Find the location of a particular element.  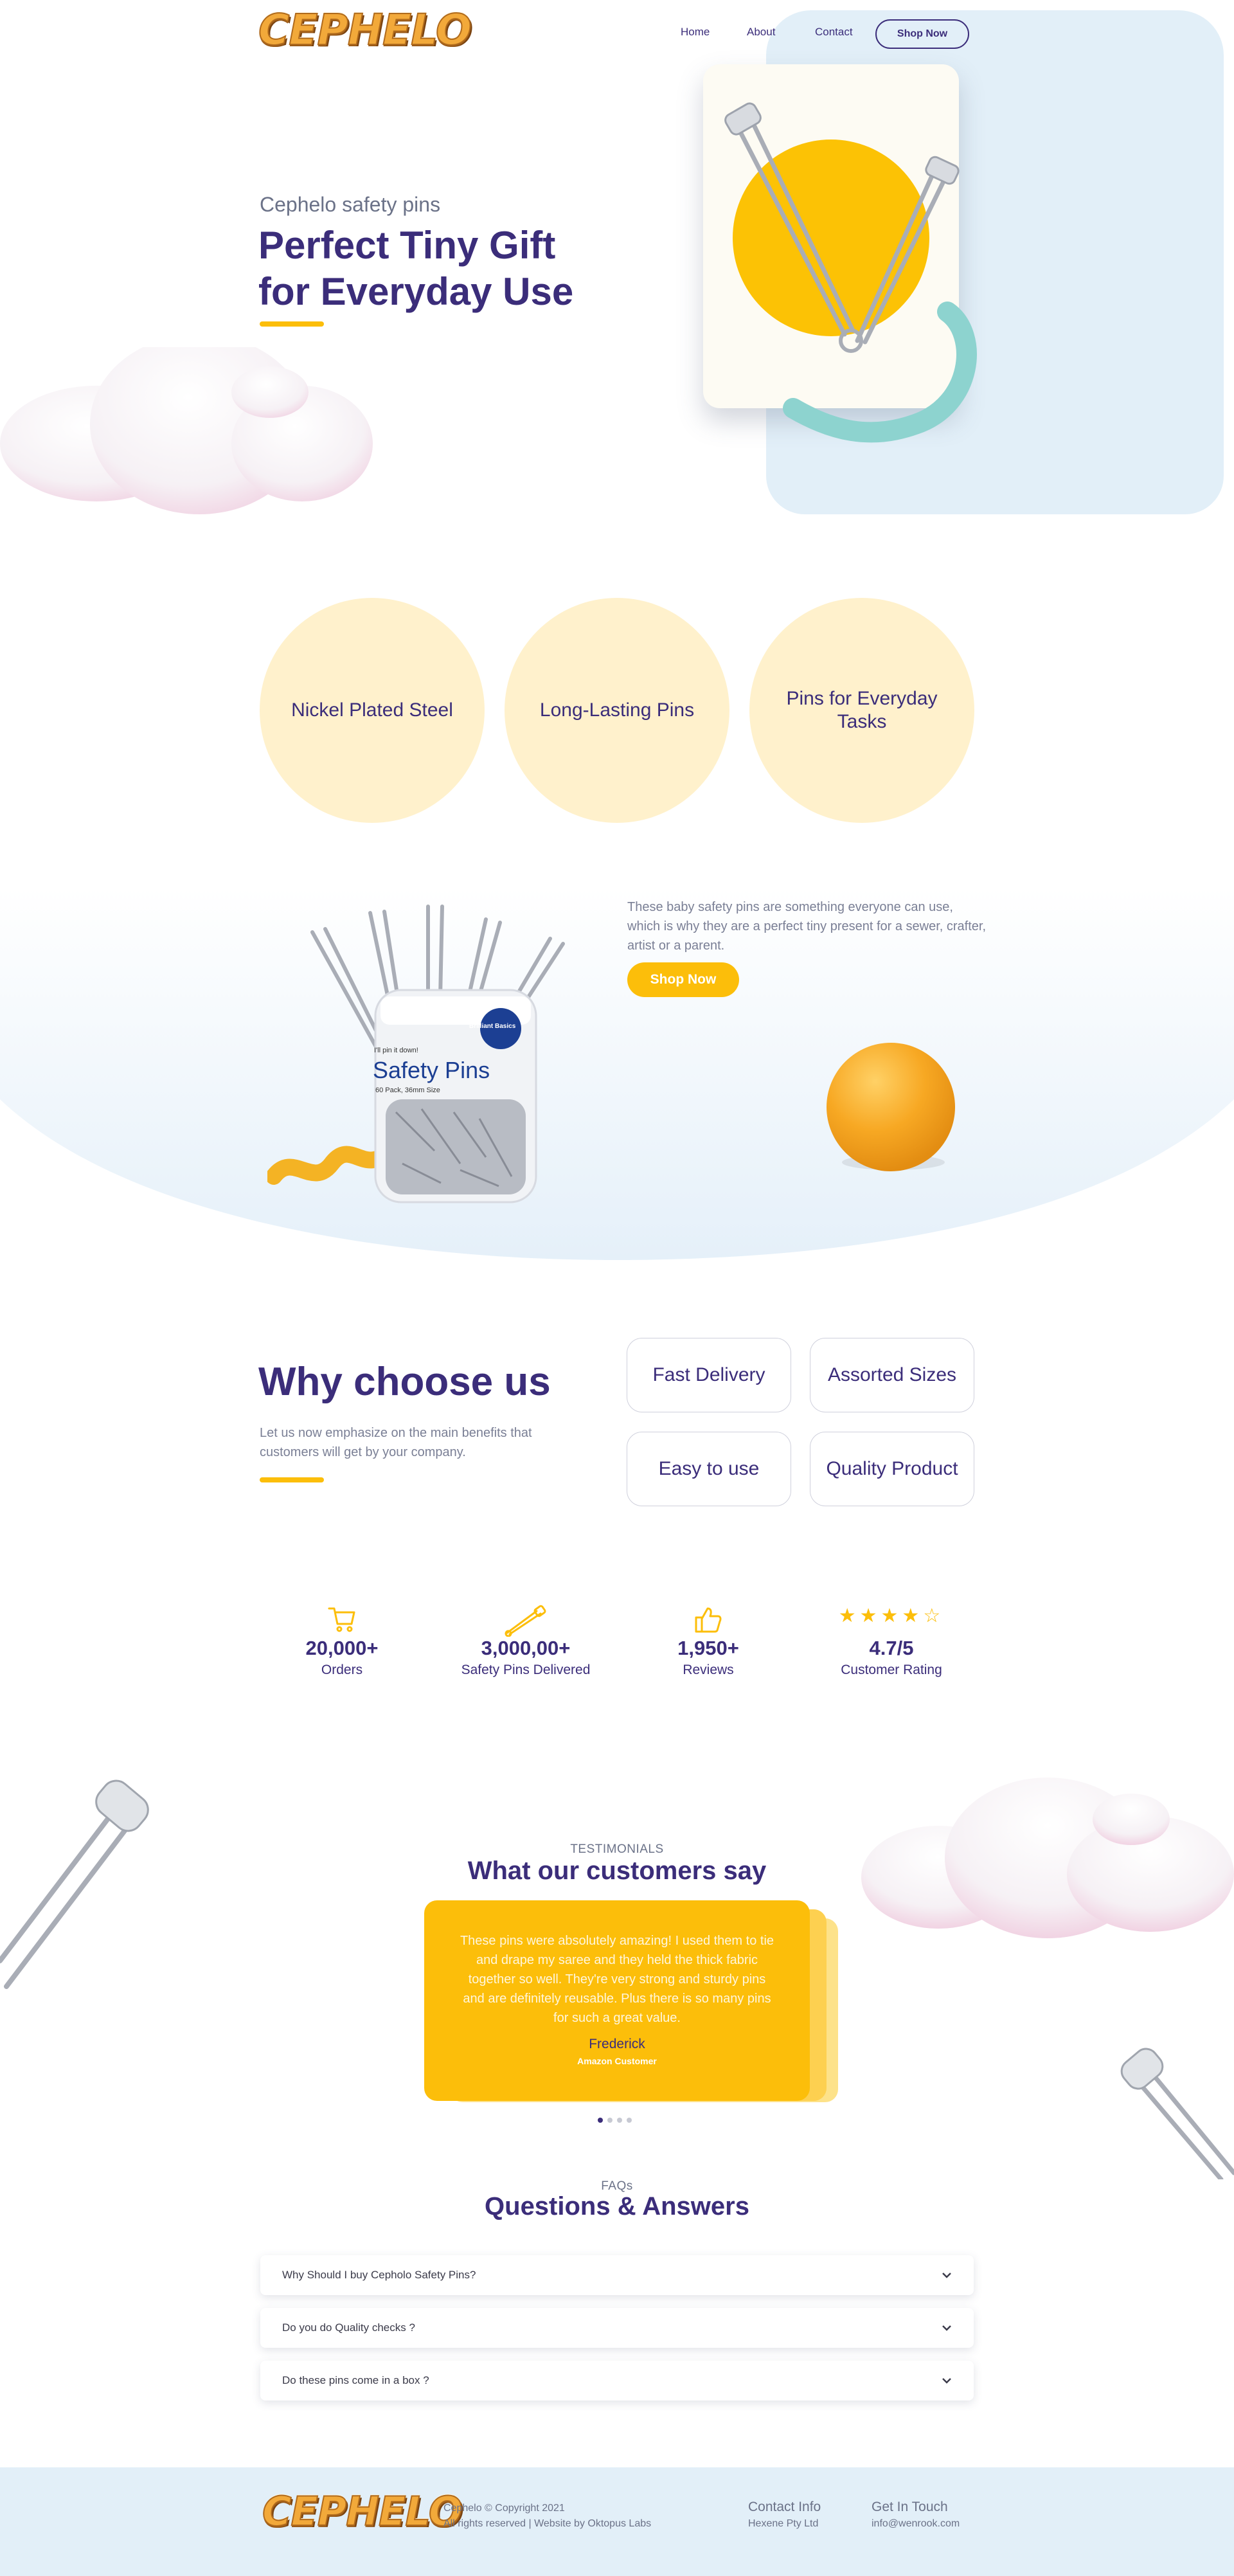

decorative-pin-right is located at coordinates (1176, 2113).